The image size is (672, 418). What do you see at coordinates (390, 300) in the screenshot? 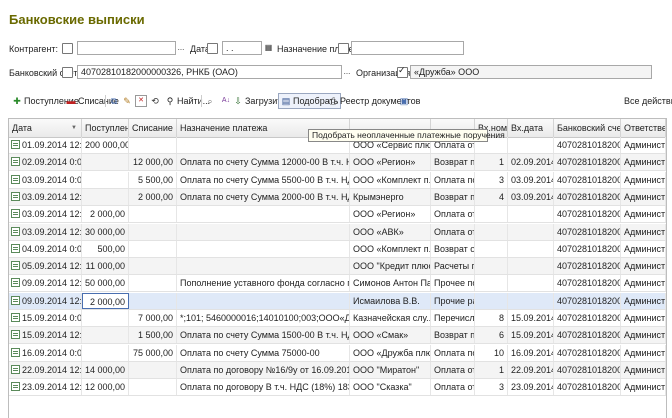
I see `cell-counterparty: Исмаилова В.В.` at bounding box center [390, 300].